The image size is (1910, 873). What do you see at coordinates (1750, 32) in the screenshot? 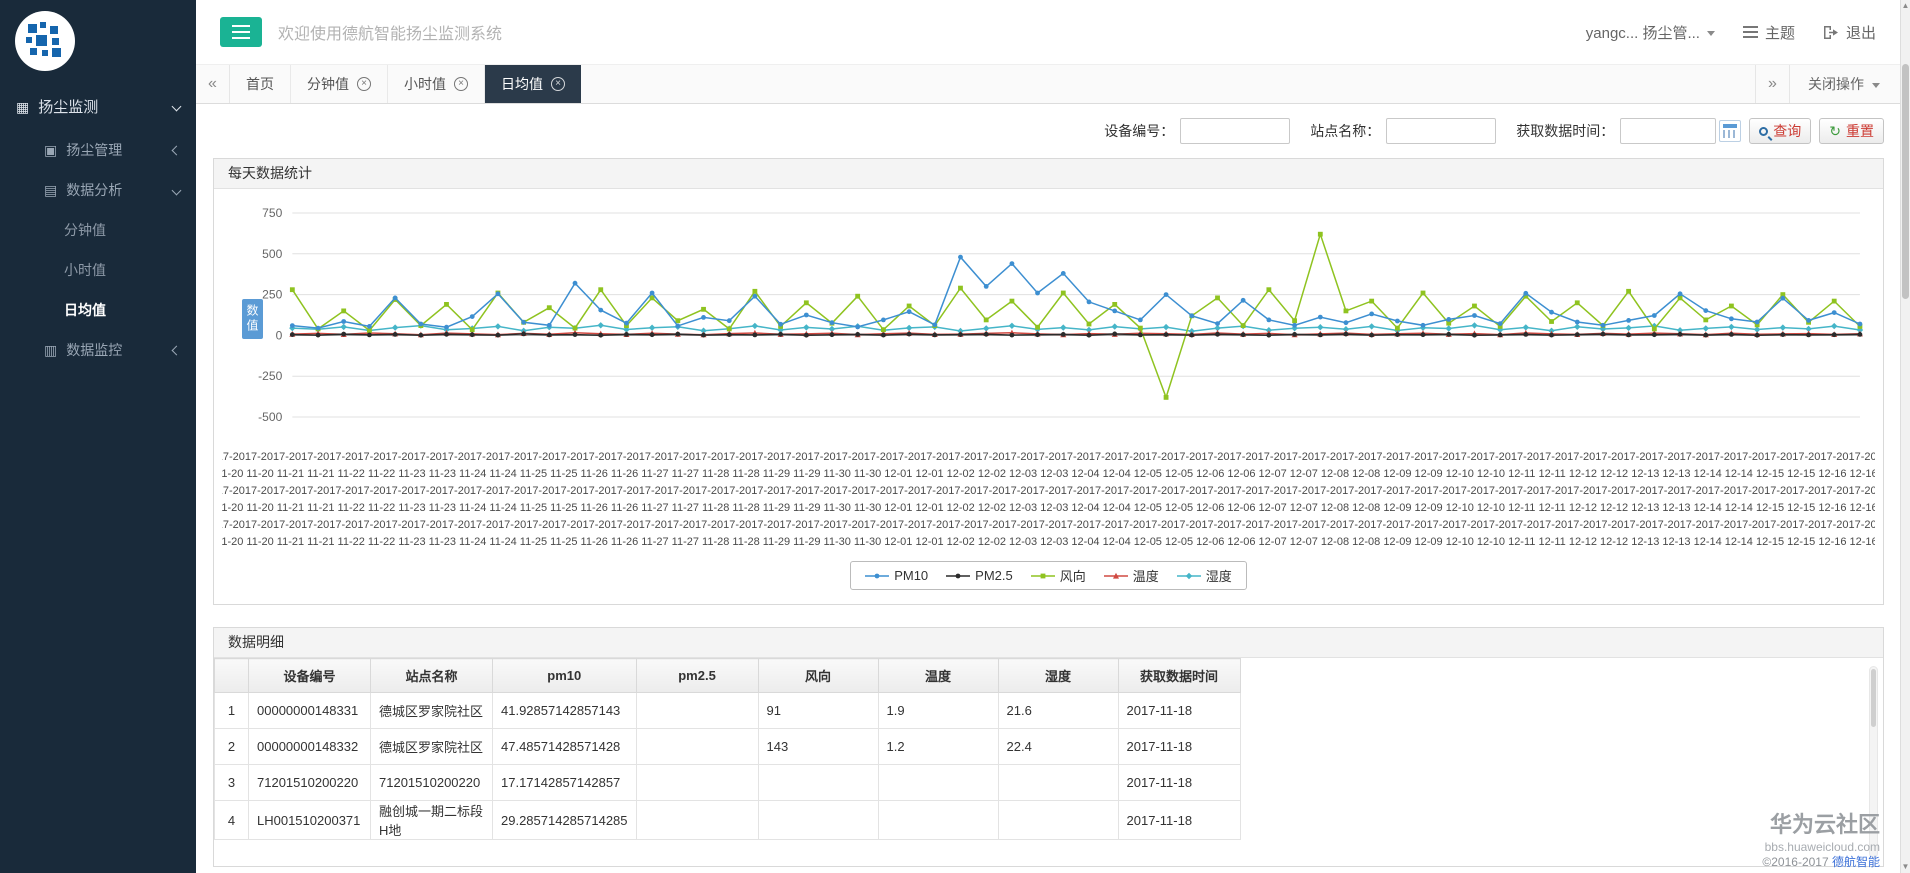
I see `list-icon` at bounding box center [1750, 32].